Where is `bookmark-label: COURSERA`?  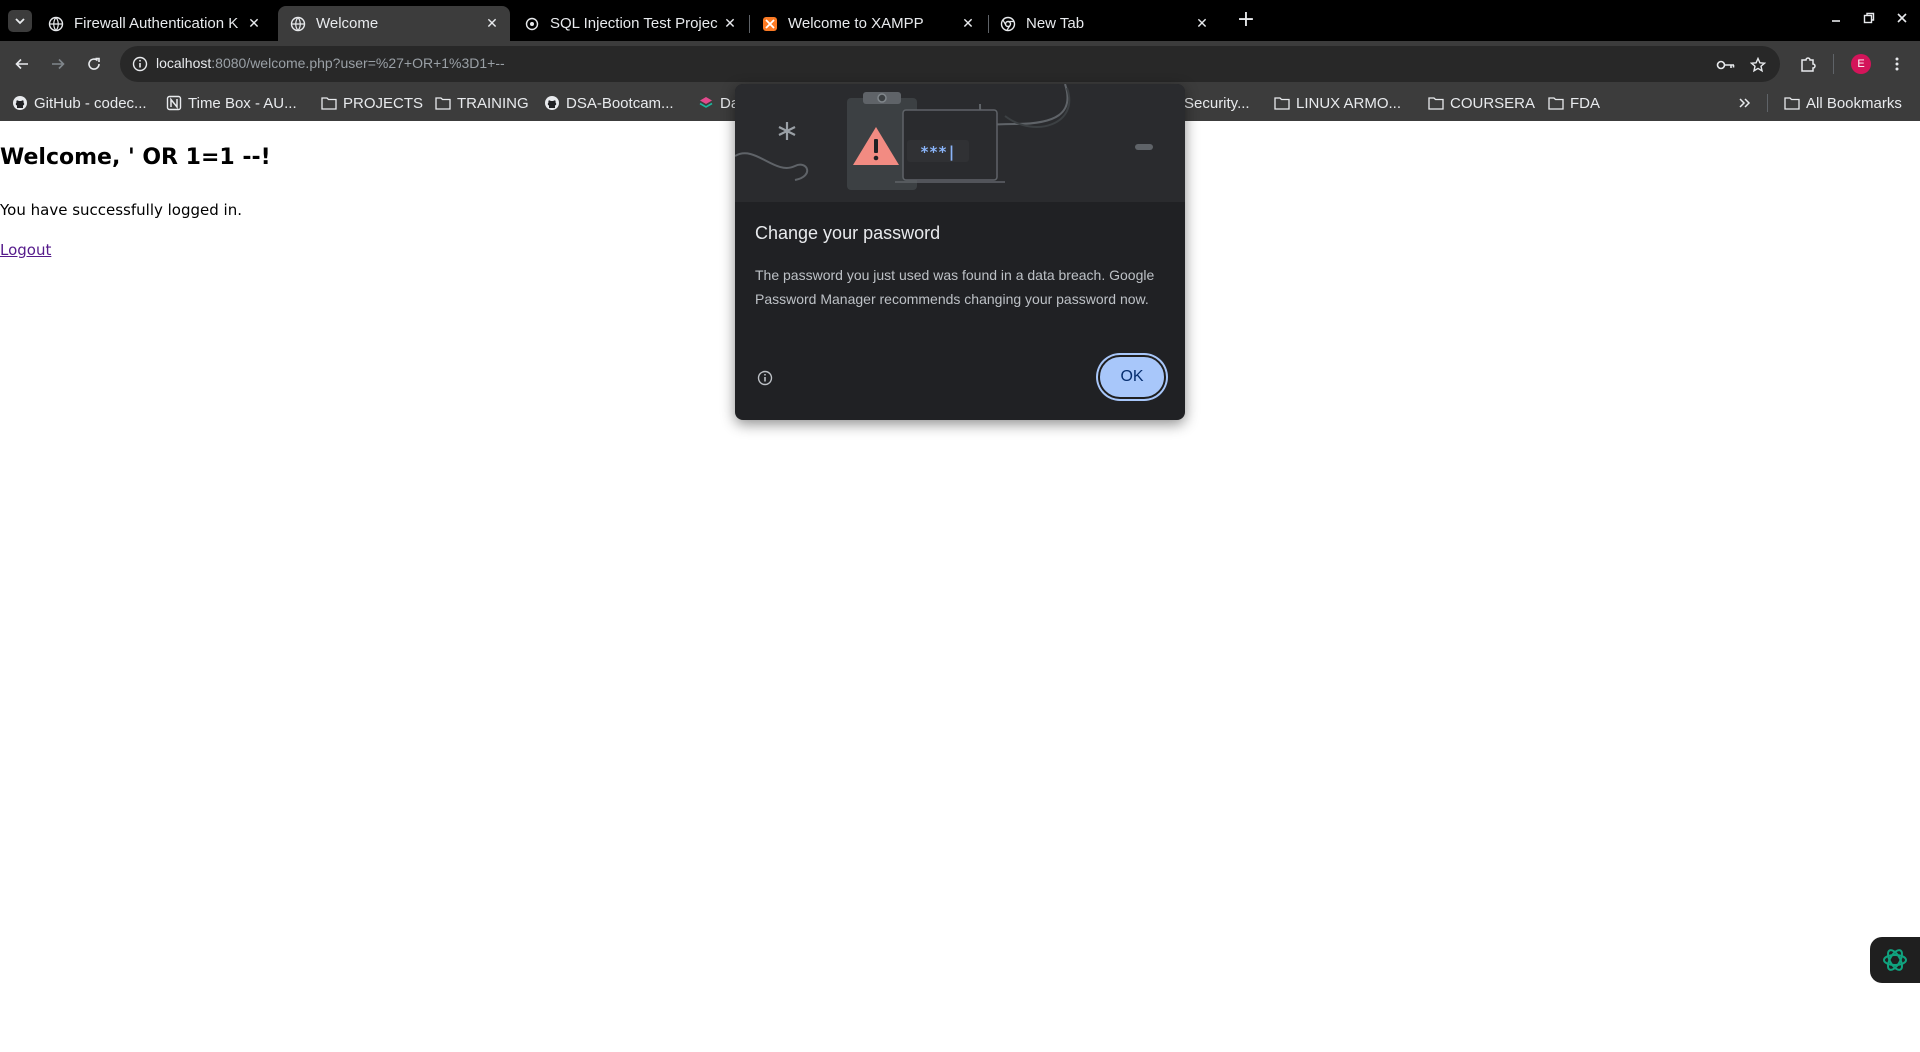
bookmark-label: COURSERA is located at coordinates (1493, 103).